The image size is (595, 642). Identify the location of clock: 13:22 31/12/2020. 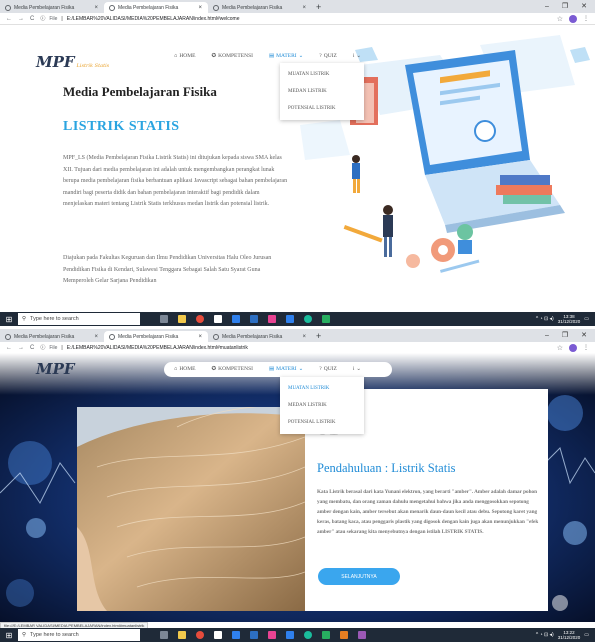
(569, 635).